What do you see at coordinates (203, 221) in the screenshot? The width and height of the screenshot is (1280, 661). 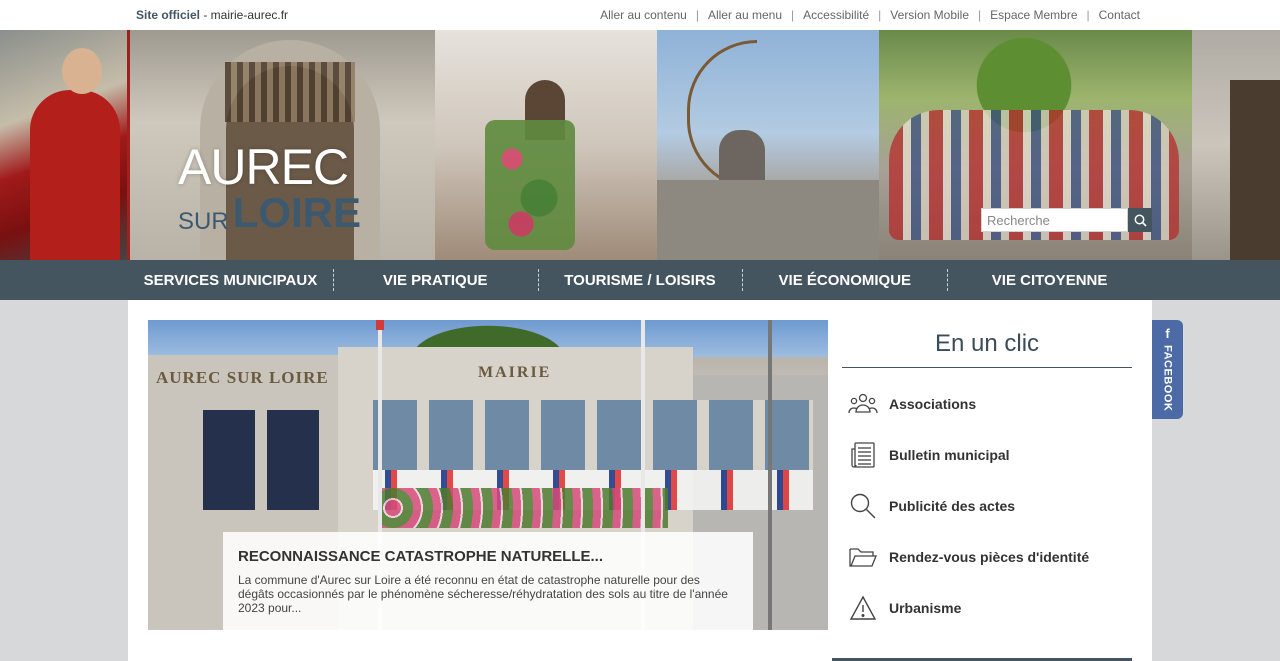 I see `logo-sur: SUR` at bounding box center [203, 221].